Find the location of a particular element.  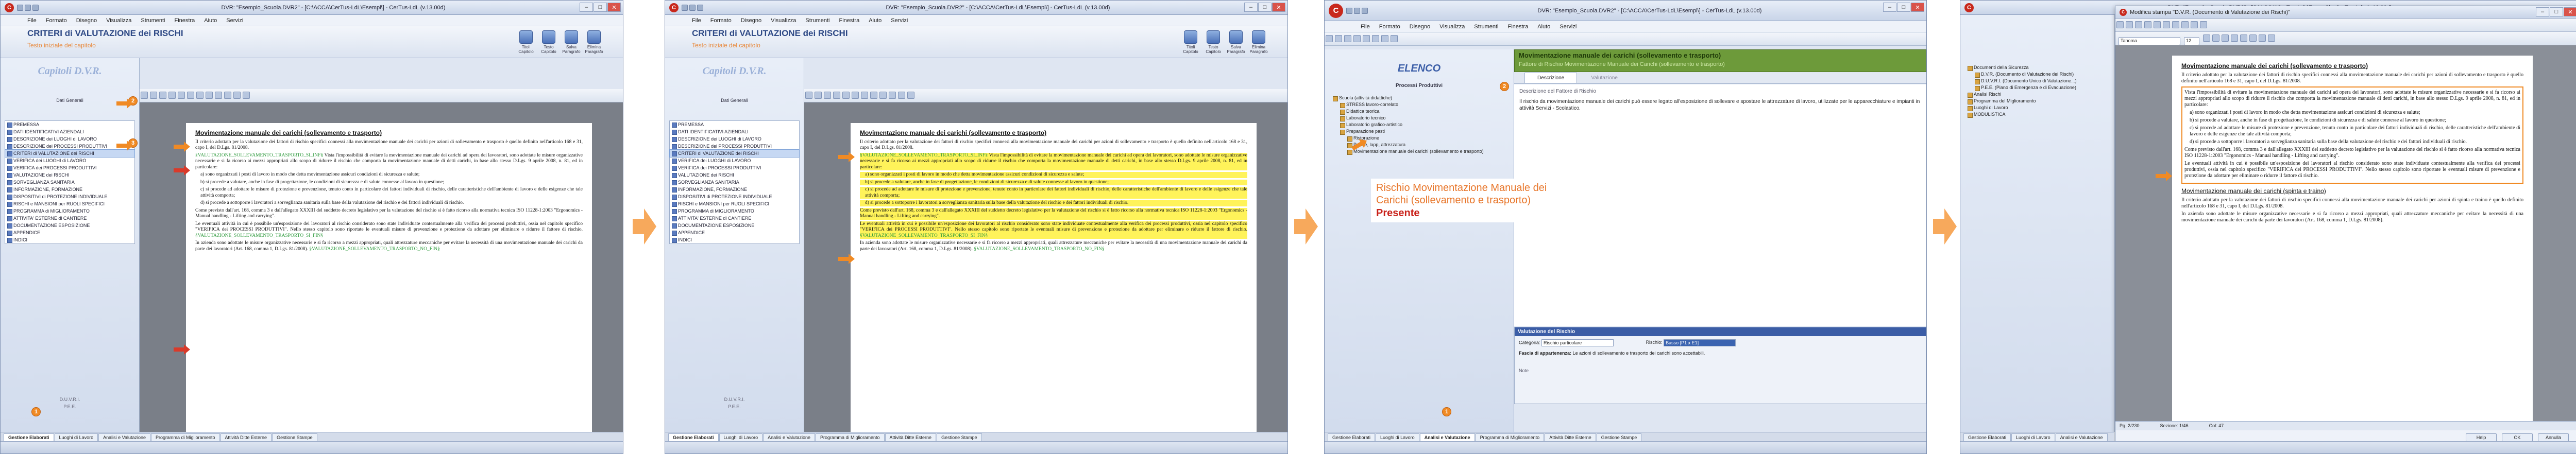

sidebar-item: VALUTAZIONE dei RISCHI is located at coordinates (734, 175).